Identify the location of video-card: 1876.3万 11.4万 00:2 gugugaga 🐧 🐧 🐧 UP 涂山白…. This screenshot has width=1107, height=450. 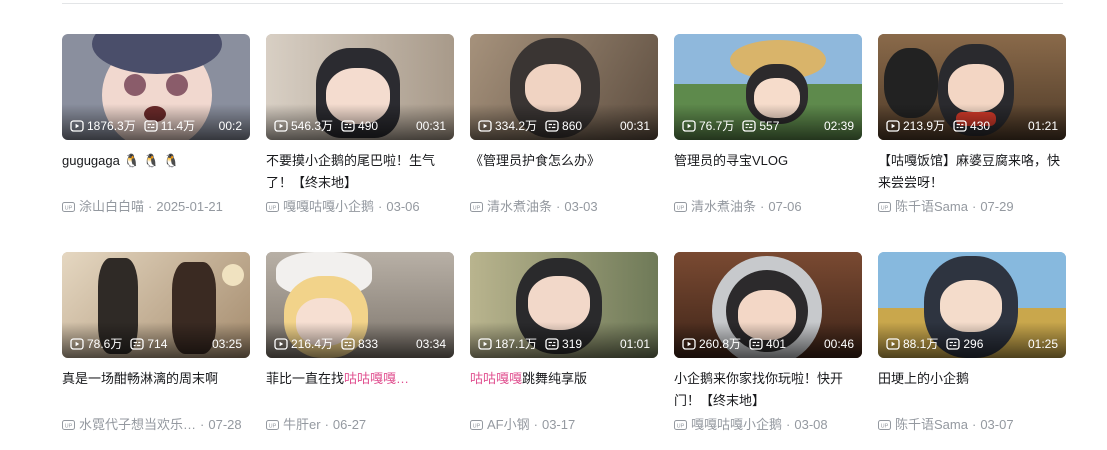
(156, 128).